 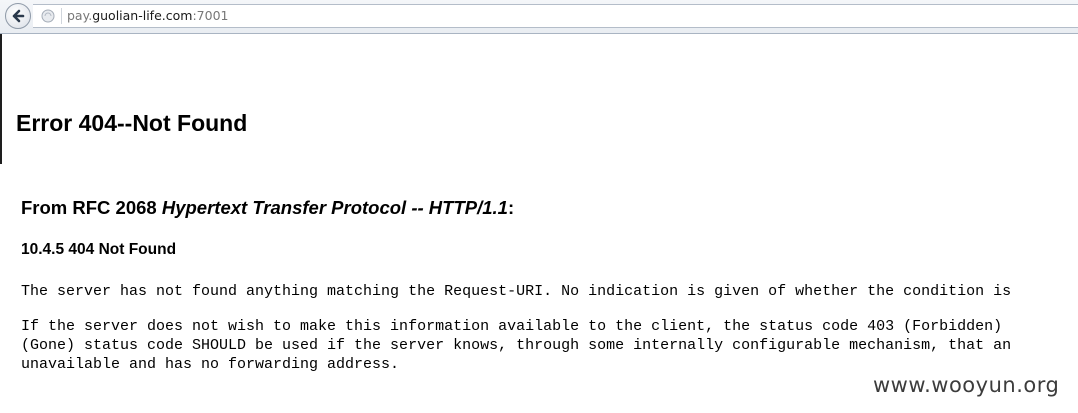 I want to click on url-suffix: :7001, so click(x=210, y=15).